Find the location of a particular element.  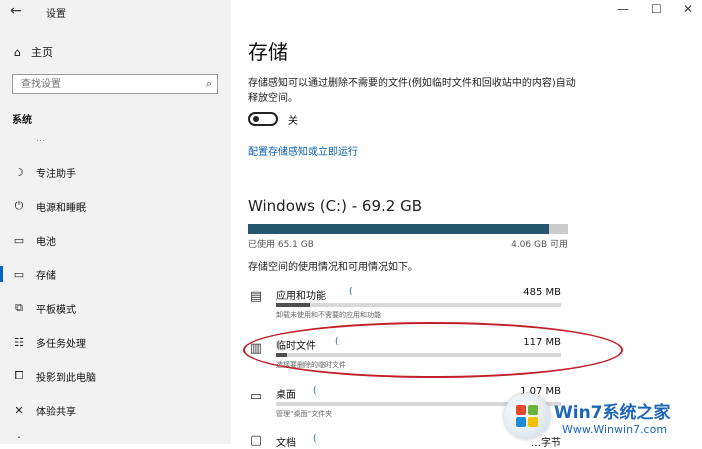

logo-green-quad is located at coordinates (533, 410).